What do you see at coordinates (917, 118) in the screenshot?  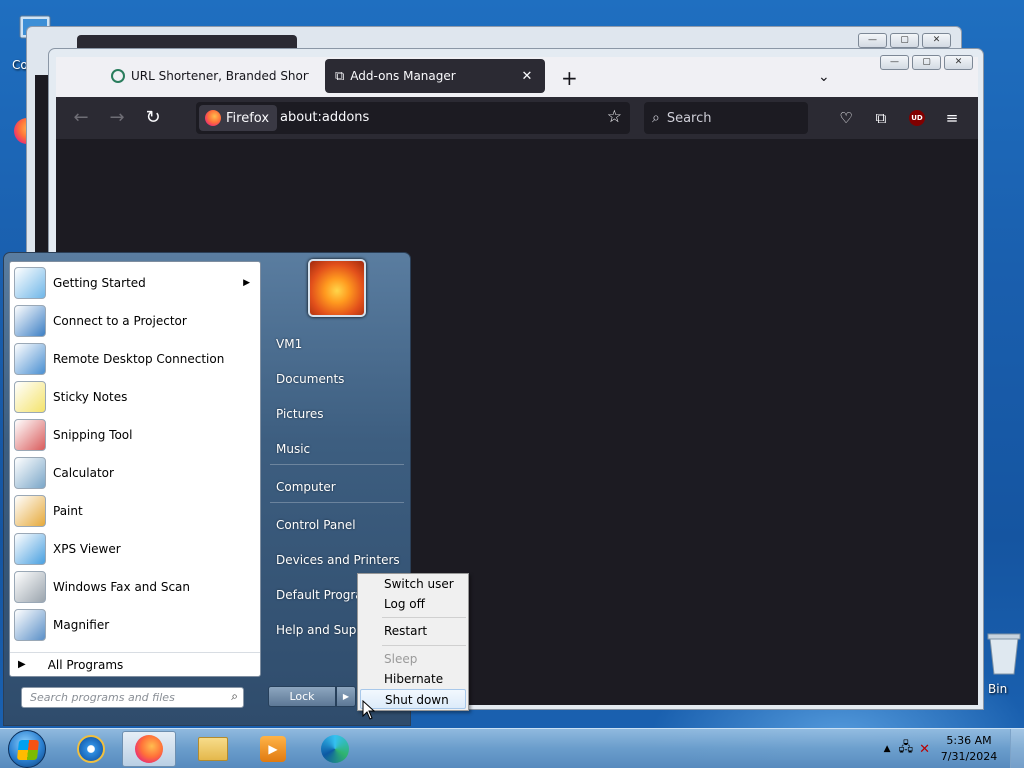 I see `ublock-icon: UD` at bounding box center [917, 118].